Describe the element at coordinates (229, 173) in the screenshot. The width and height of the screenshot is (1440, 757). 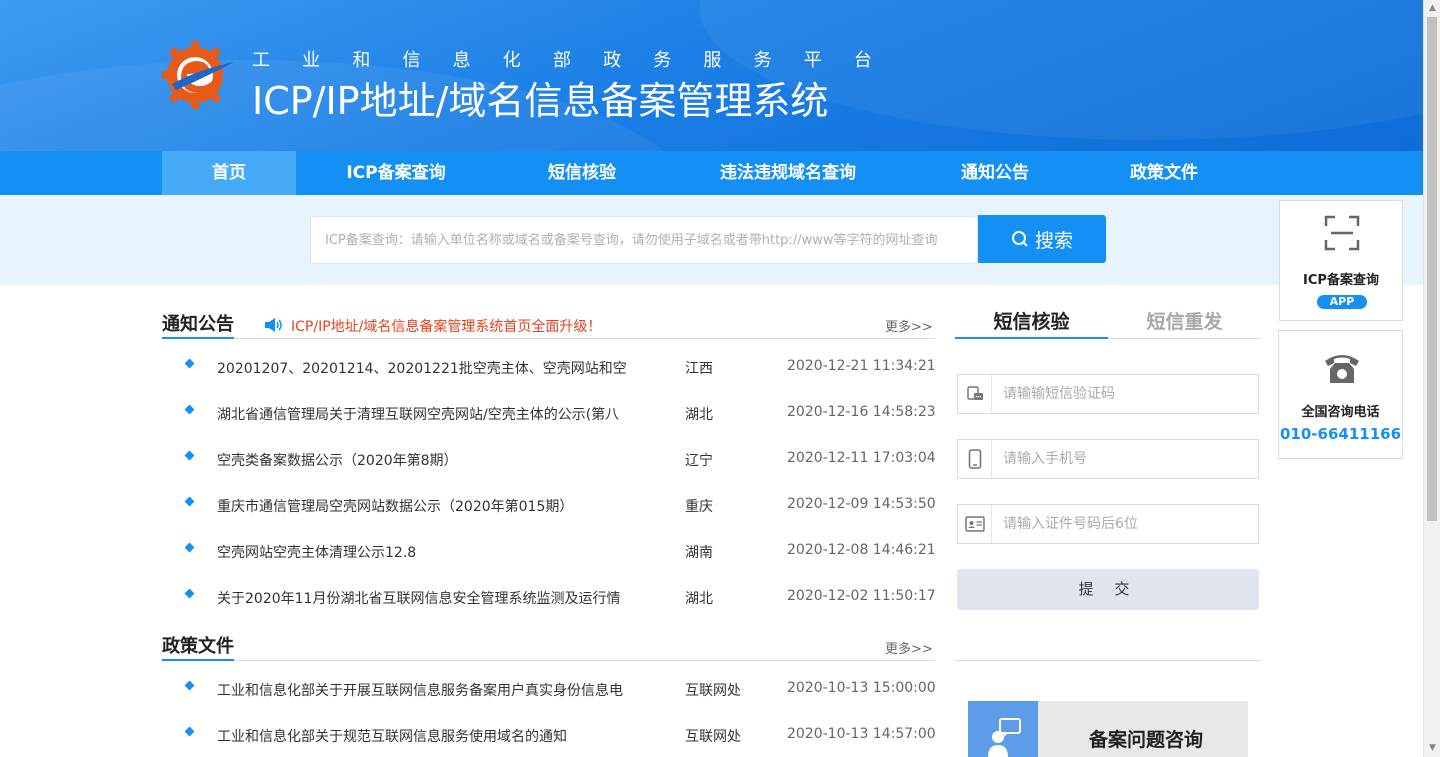
I see `nav-home: 首页` at that location.